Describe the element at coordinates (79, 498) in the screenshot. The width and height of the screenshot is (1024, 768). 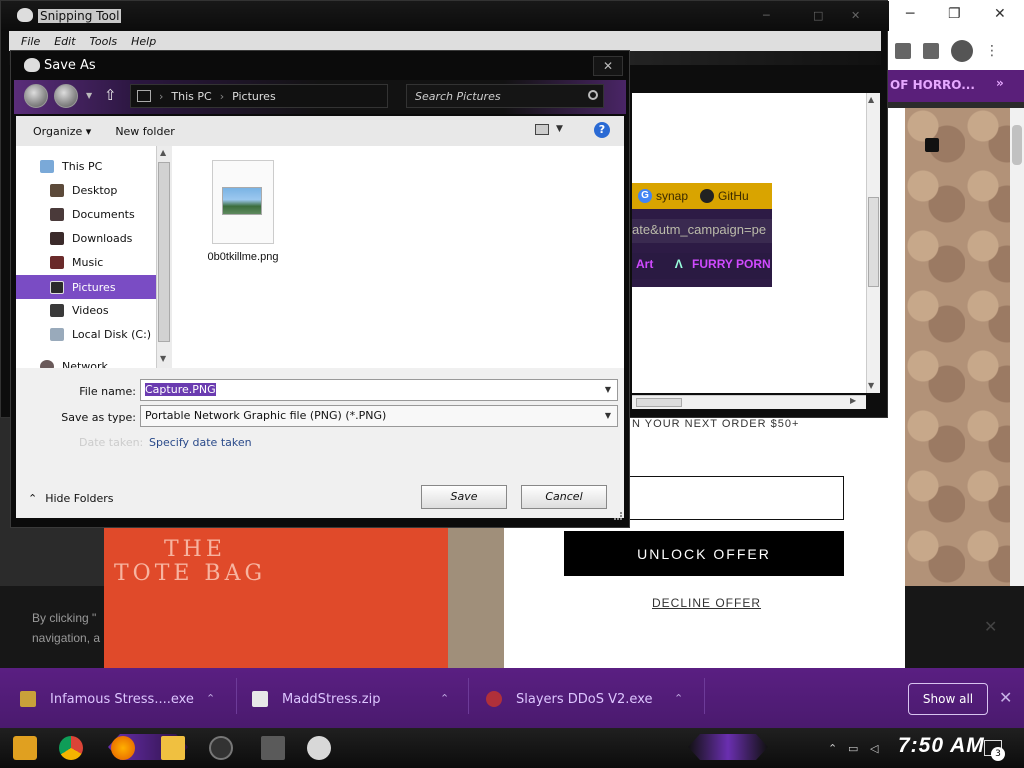
I see `hide-folders-label: Hide Folders` at that location.